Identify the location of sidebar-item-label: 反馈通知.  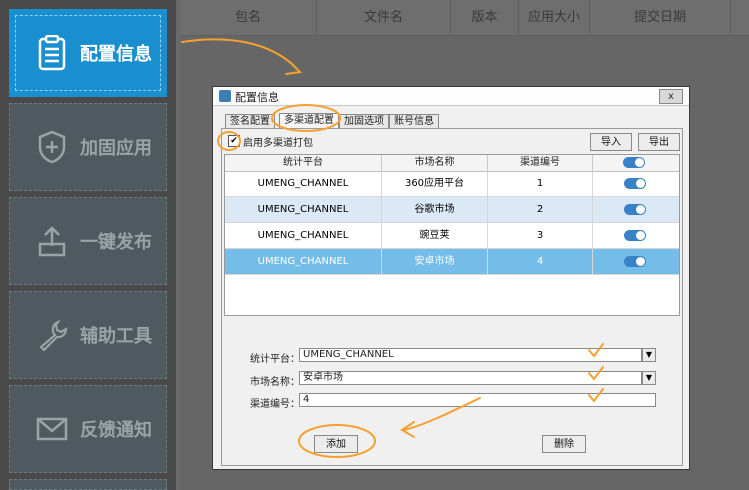
(116, 430).